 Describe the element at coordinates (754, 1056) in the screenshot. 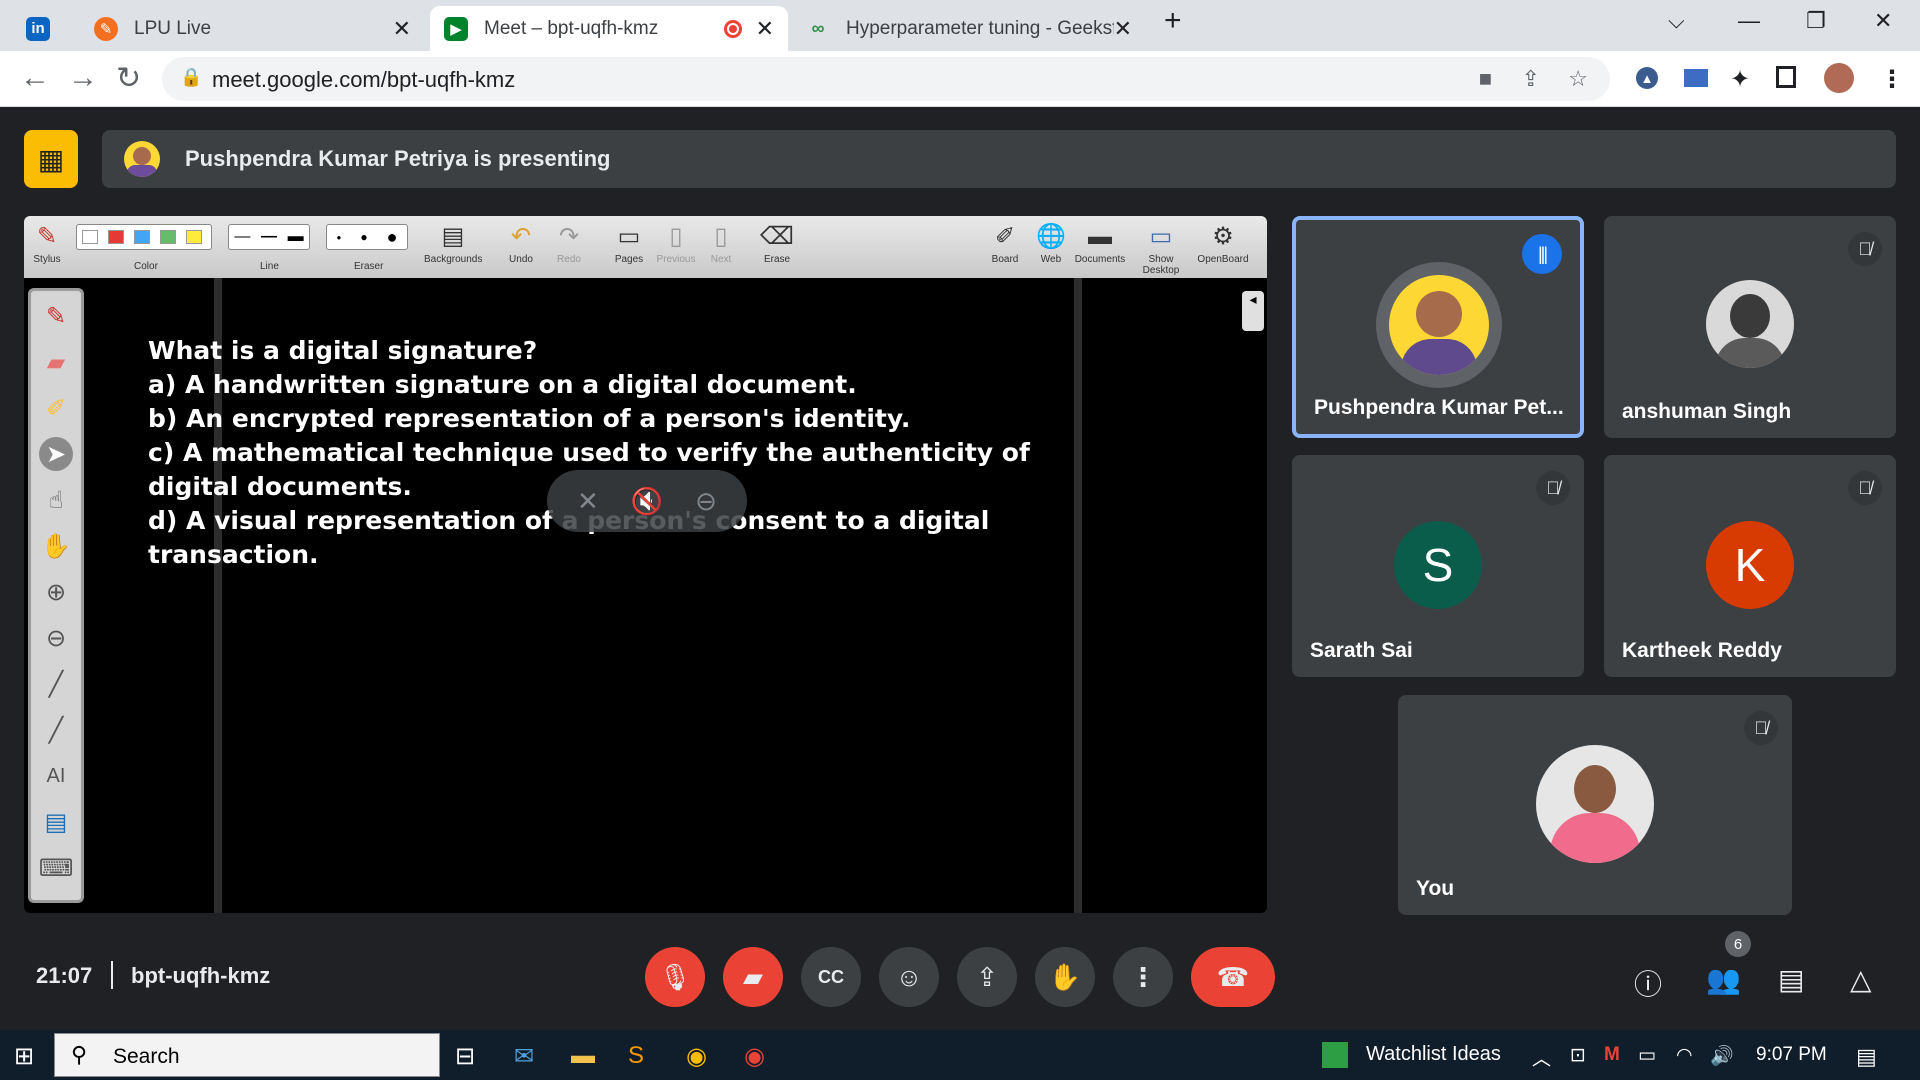

I see `chrome-profile-icon: ◉` at that location.